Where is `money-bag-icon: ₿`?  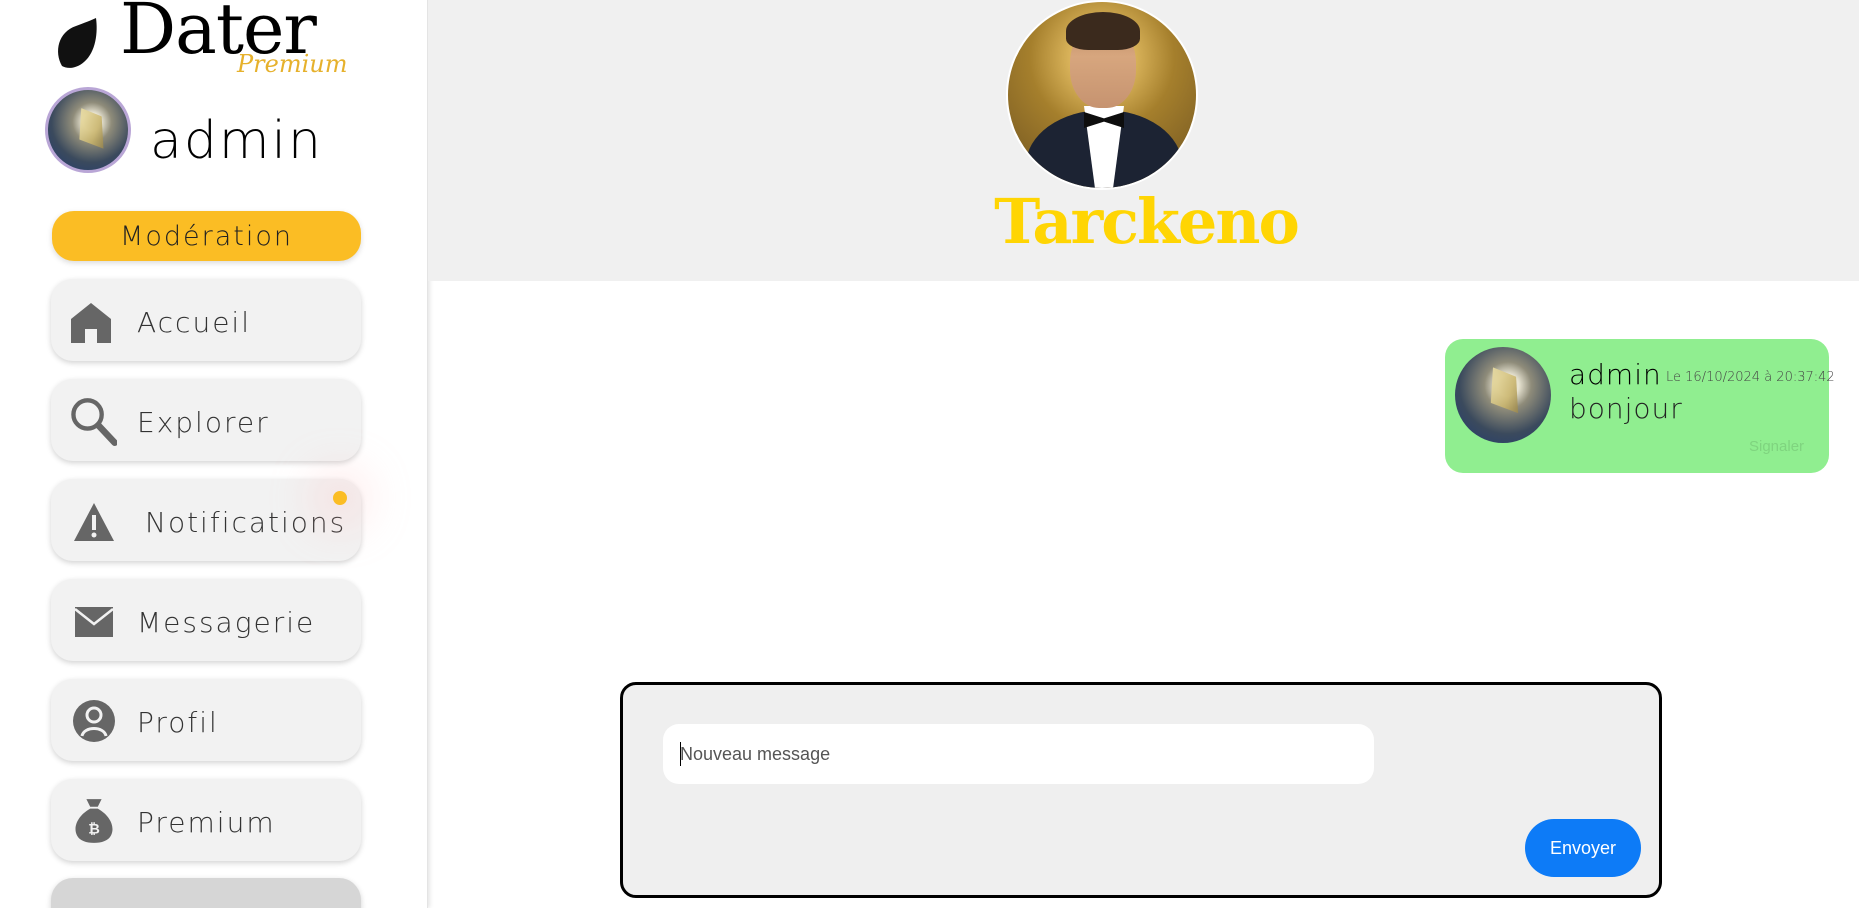
money-bag-icon: ₿ is located at coordinates (94, 821).